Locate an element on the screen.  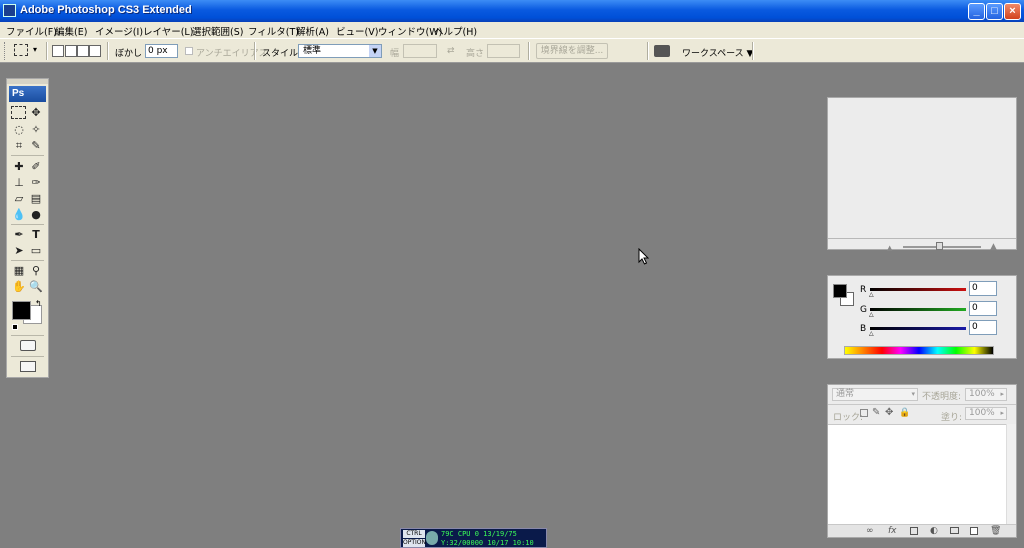
intersect-selection-icon is located at coordinates (95, 51).